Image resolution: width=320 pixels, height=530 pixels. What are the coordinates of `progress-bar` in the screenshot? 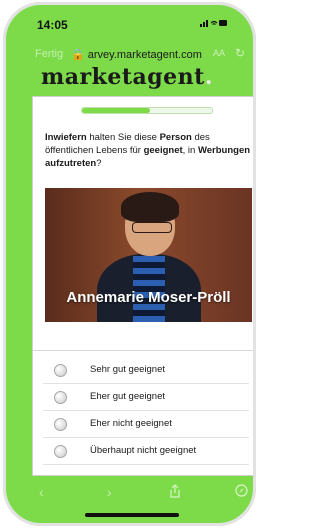 It's located at (147, 110).